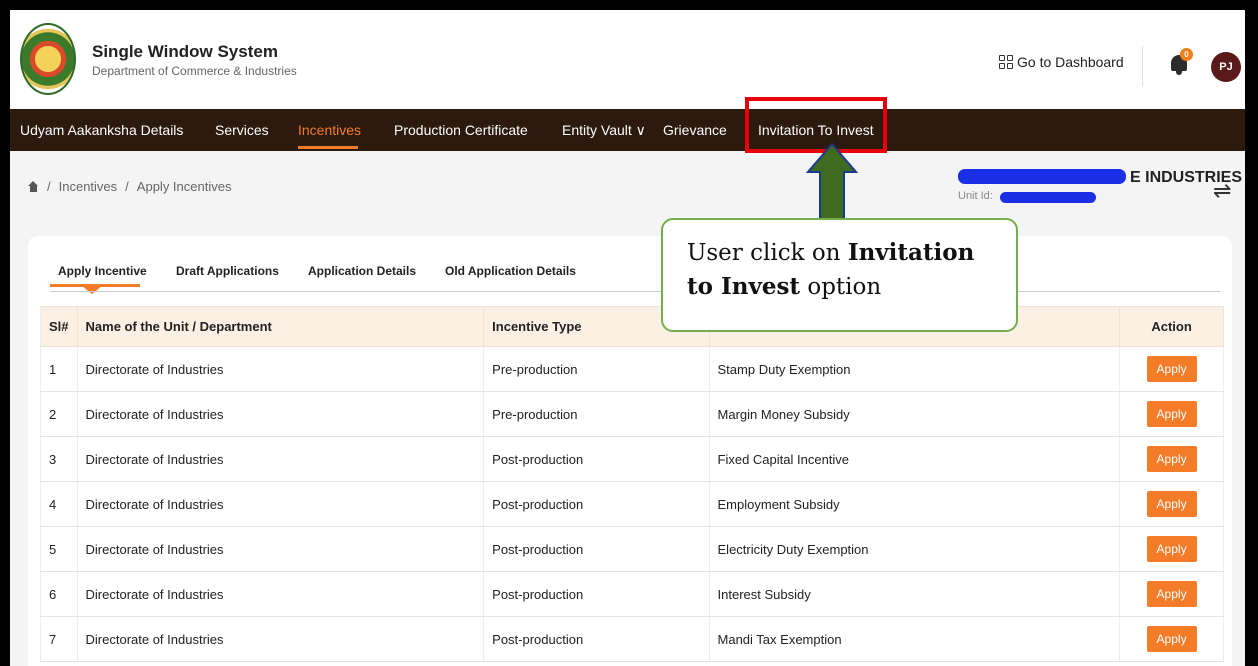  What do you see at coordinates (1186, 54) in the screenshot?
I see `notification-badge: 0` at bounding box center [1186, 54].